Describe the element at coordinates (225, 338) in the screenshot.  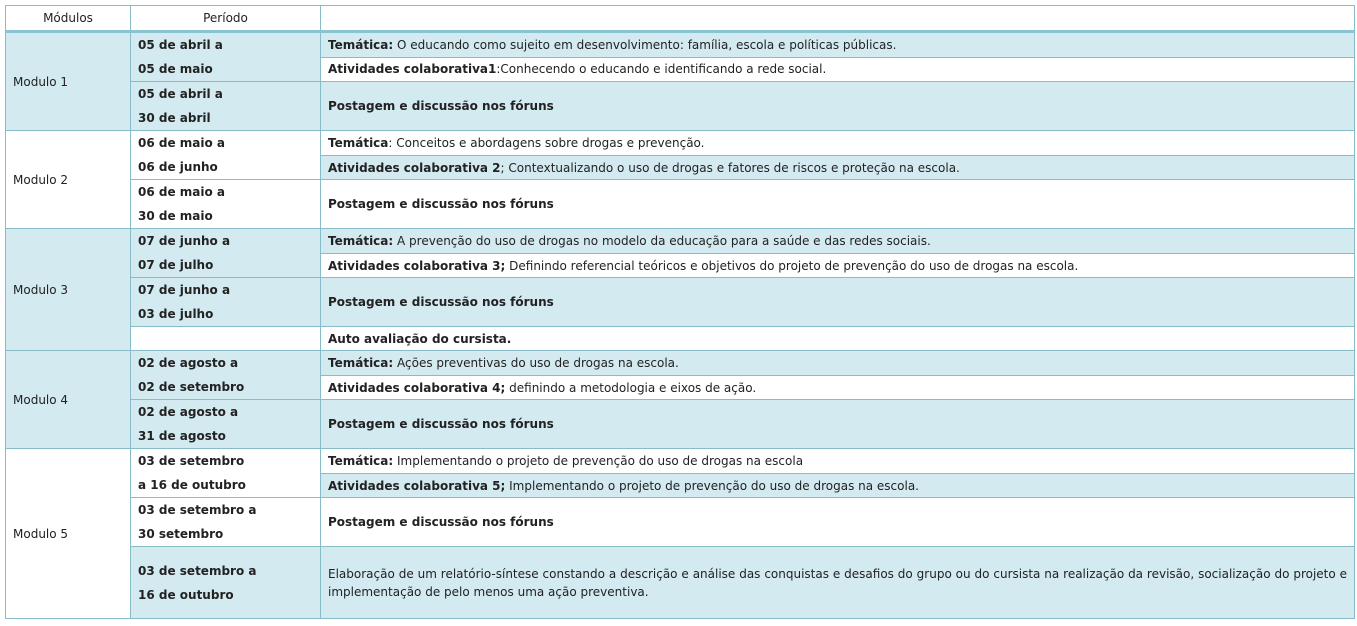
I see `period-cell` at that location.